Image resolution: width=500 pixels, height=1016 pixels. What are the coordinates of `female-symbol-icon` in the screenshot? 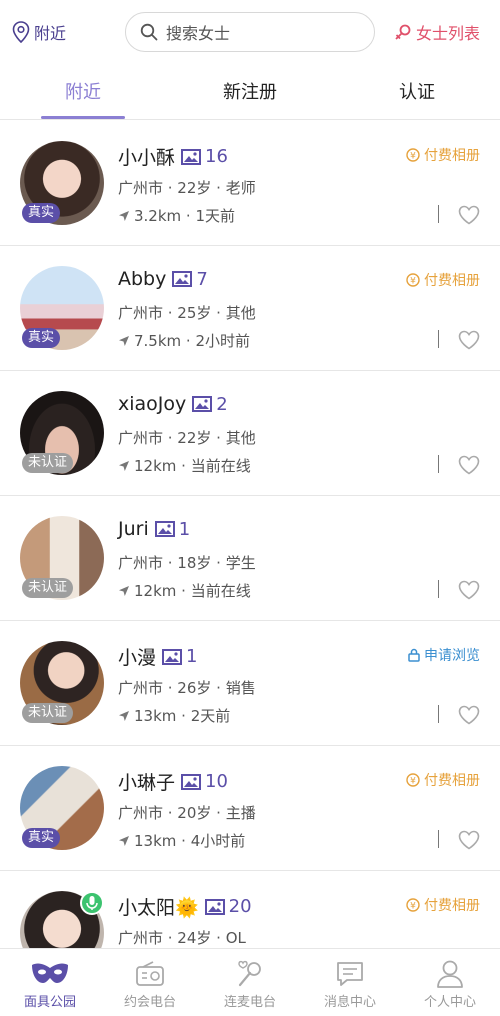 It's located at (403, 32).